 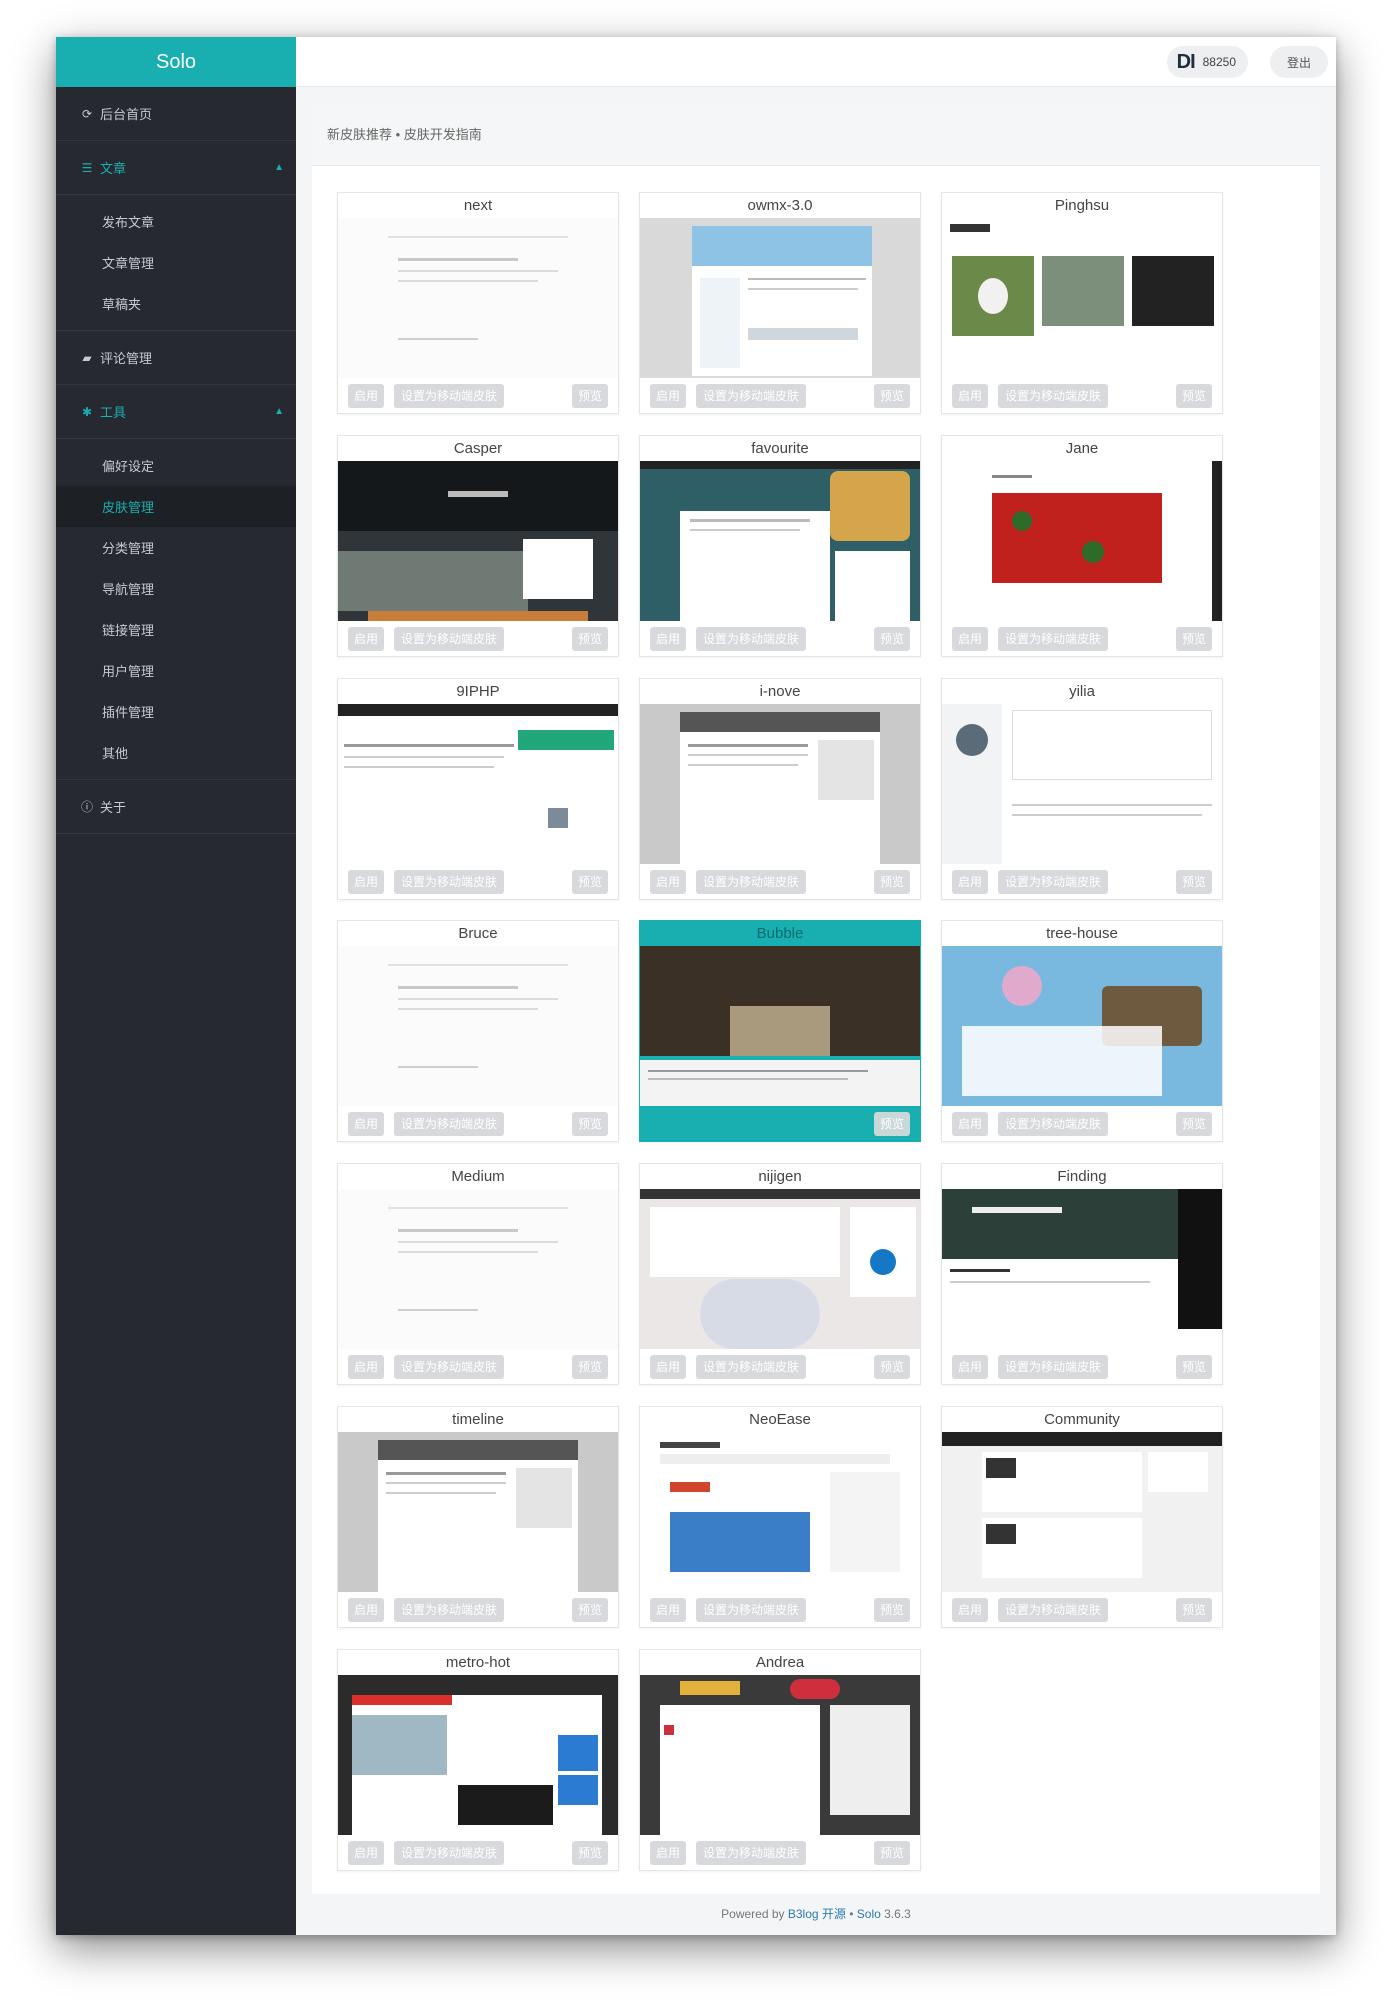 I want to click on sidebar-item-drafts: 草稿夹, so click(x=176, y=303).